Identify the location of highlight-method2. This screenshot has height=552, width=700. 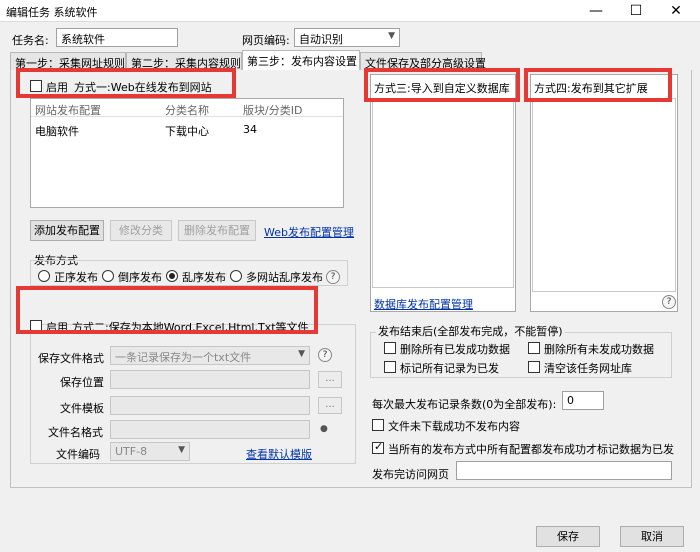
(167, 310).